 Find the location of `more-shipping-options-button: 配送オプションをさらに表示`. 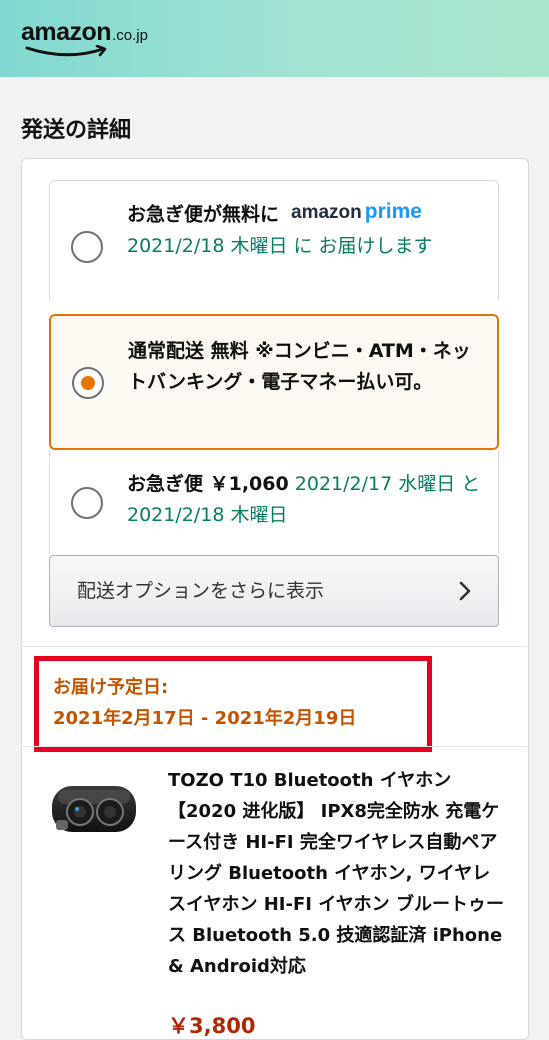

more-shipping-options-button: 配送オプションをさらに表示 is located at coordinates (274, 591).